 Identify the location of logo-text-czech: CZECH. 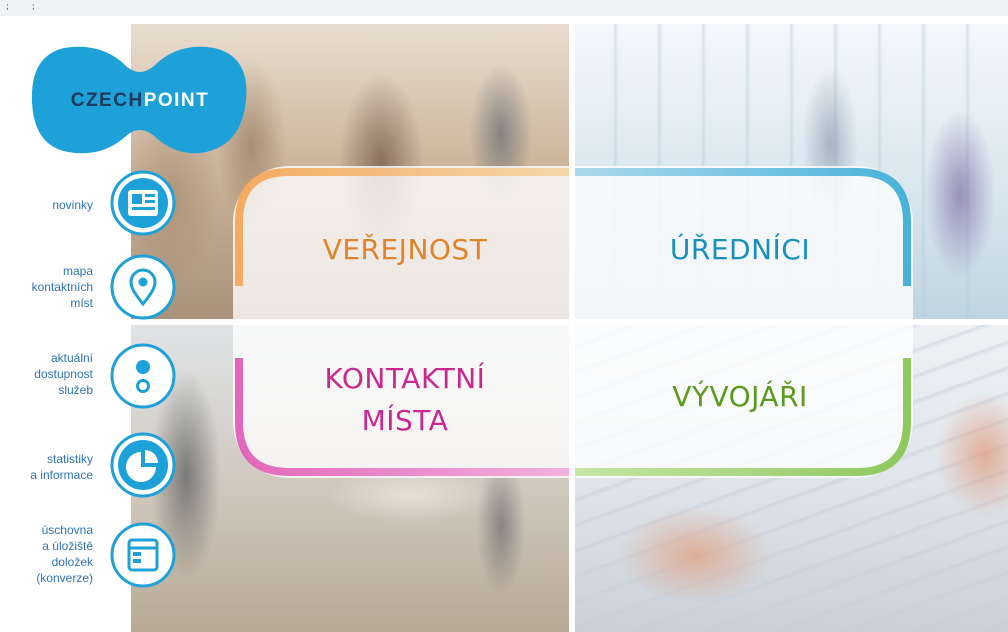
(107, 100).